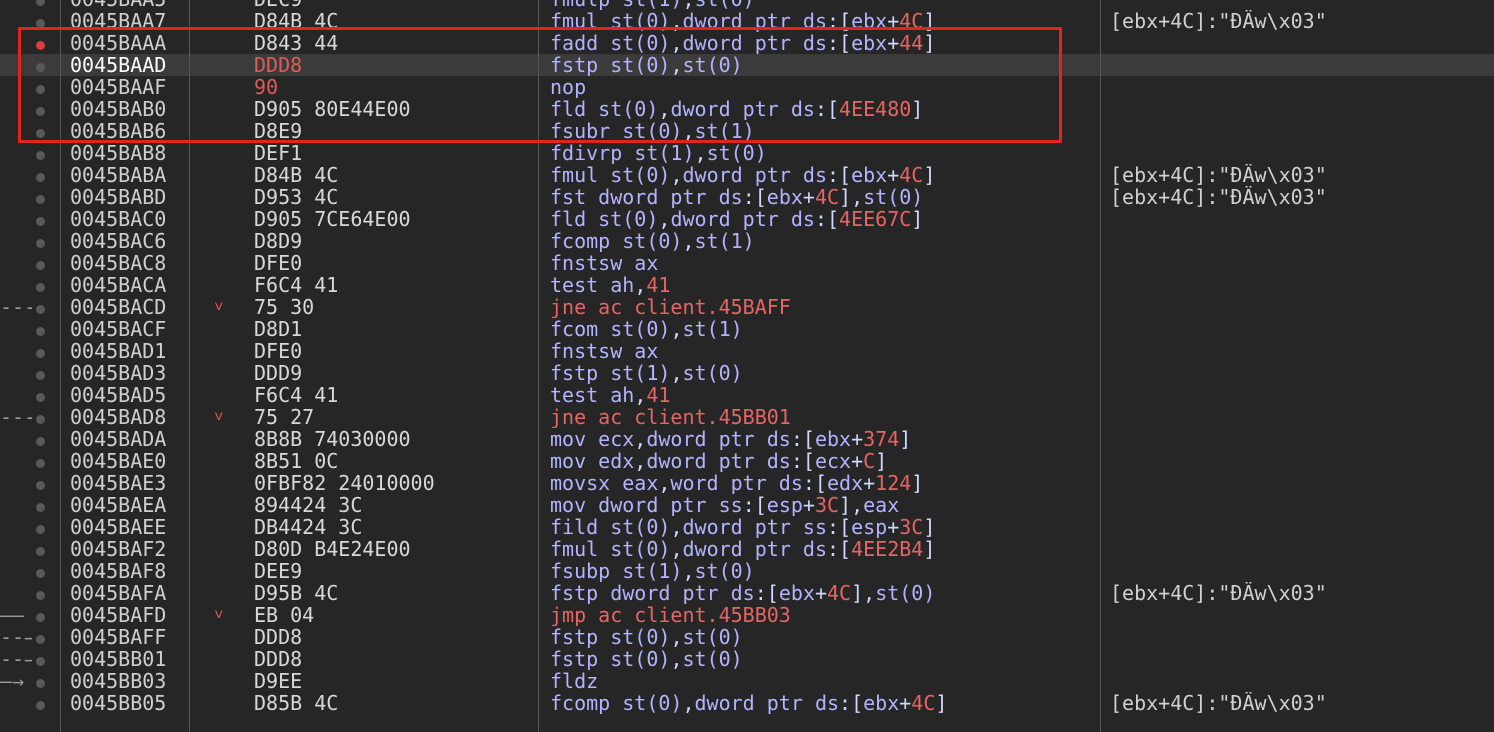  Describe the element at coordinates (822, 131) in the screenshot. I see `instruction-cell: fsubr st(0),st(1)` at that location.